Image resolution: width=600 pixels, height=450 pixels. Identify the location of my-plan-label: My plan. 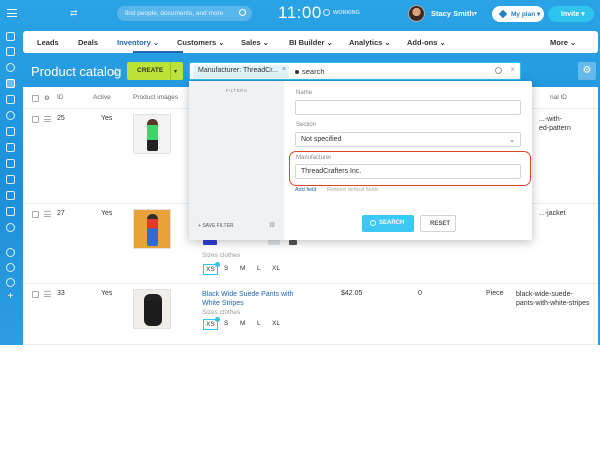
(523, 14).